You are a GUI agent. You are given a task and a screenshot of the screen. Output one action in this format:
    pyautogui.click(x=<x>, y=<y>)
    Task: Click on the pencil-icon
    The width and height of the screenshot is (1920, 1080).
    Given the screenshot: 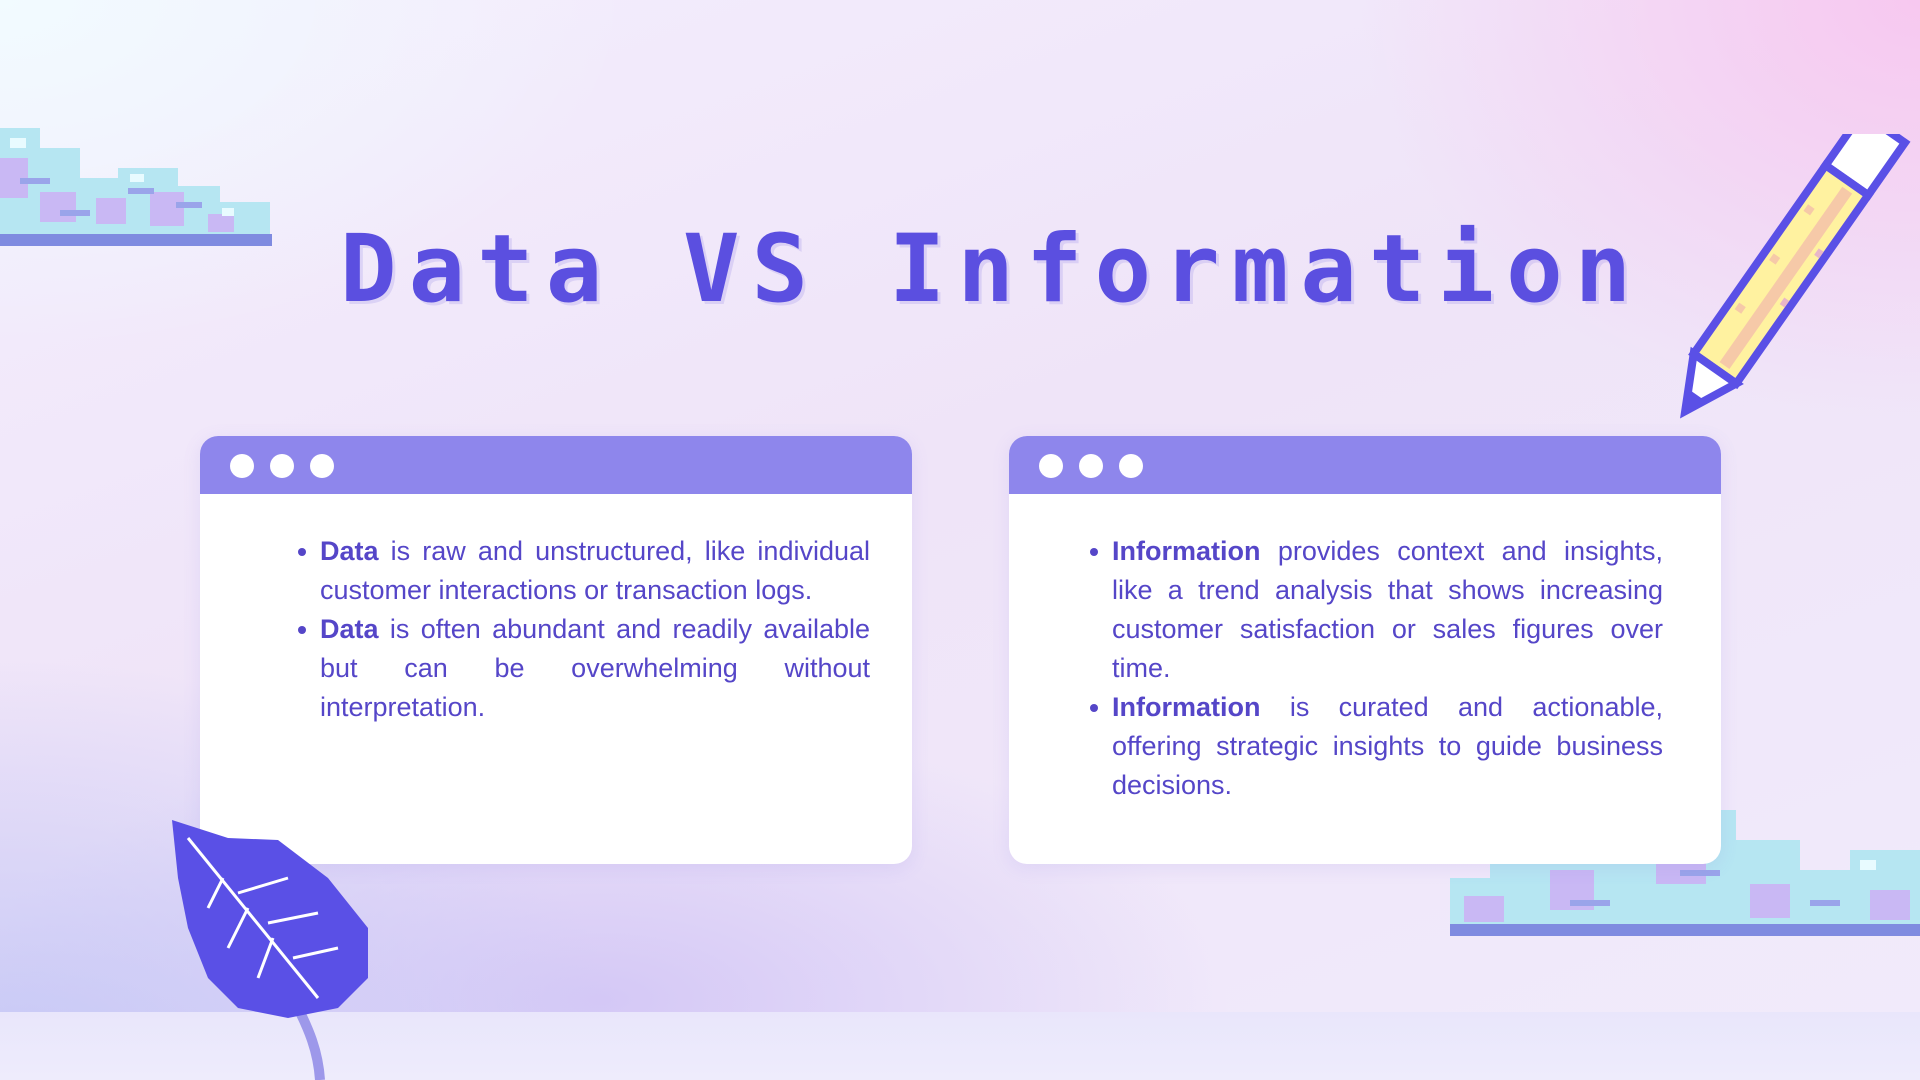 What is the action you would take?
    pyautogui.click(x=1795, y=276)
    